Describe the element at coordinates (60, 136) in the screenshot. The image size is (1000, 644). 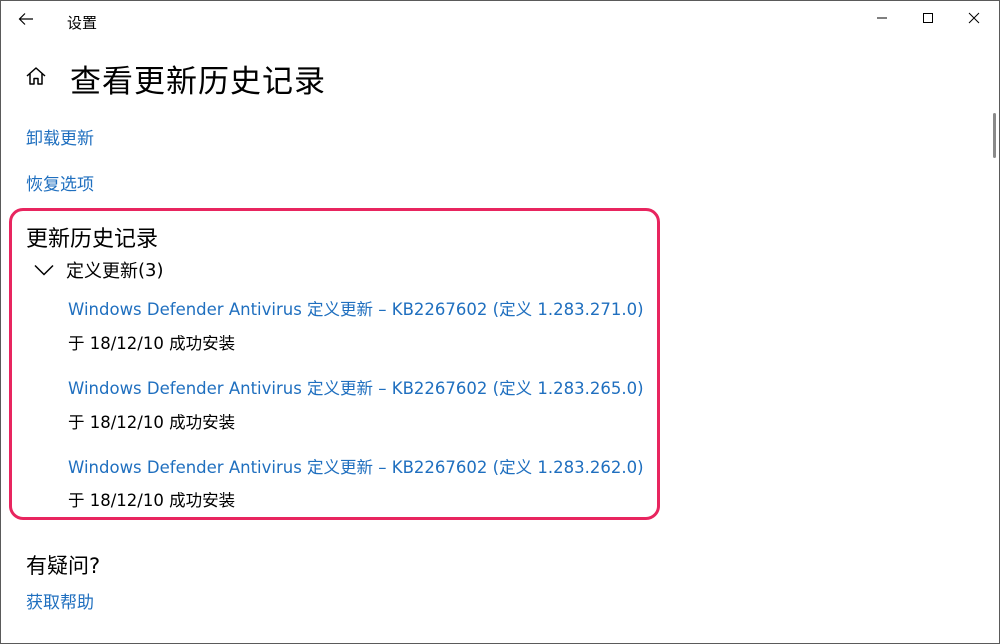
I see `uninstall-updates-link: 卸载更新` at that location.